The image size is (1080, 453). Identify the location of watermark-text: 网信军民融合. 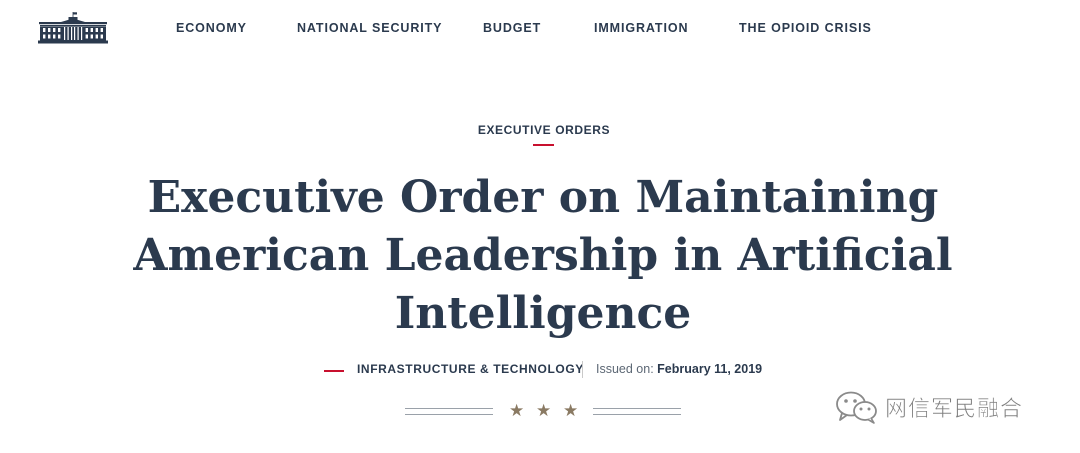
(954, 410).